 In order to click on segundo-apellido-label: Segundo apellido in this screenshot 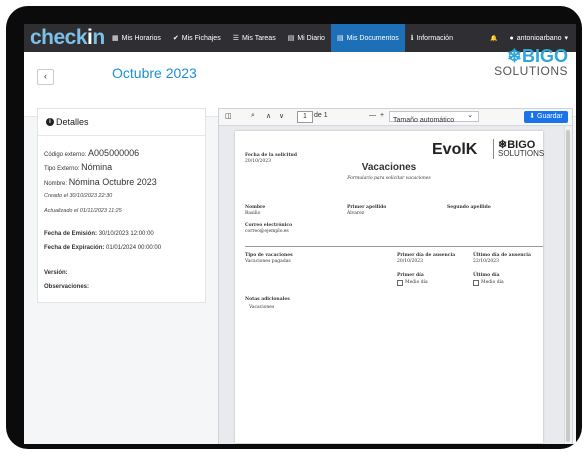, I will do `click(469, 207)`.